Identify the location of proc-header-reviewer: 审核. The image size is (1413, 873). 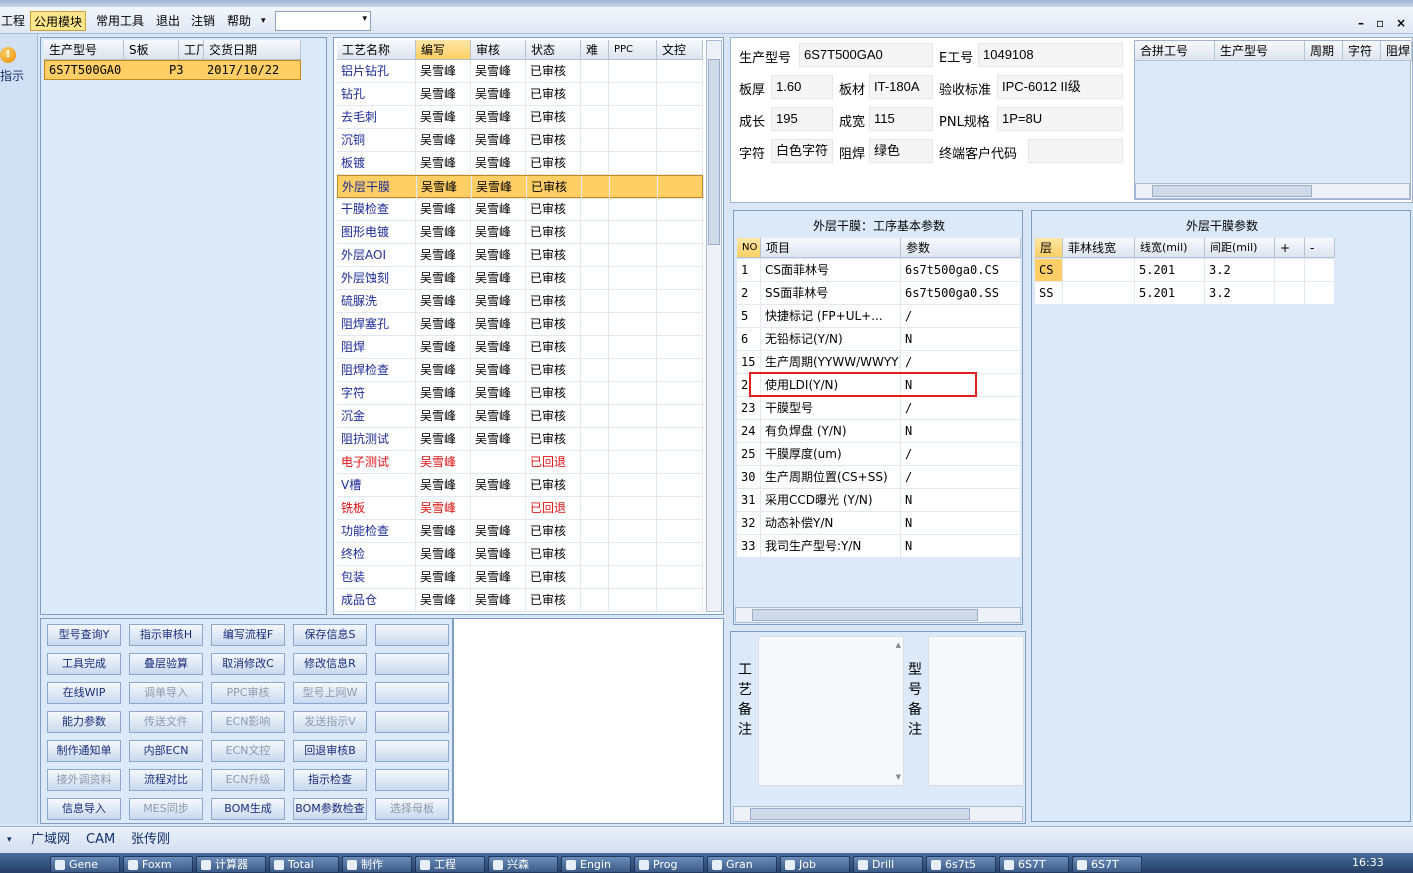
(498, 50).